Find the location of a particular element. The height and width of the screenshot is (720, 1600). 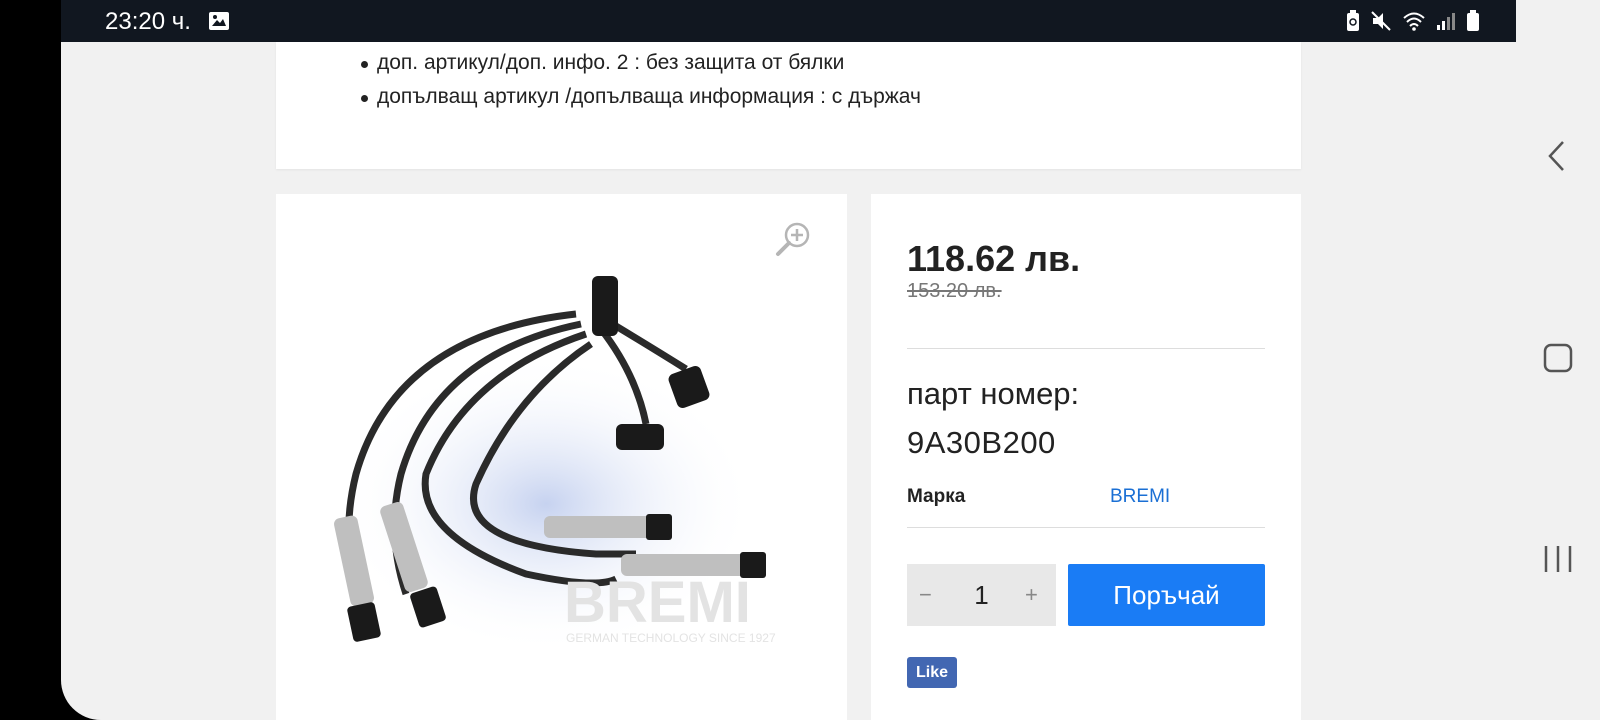

status-icons is located at coordinates (1413, 21).